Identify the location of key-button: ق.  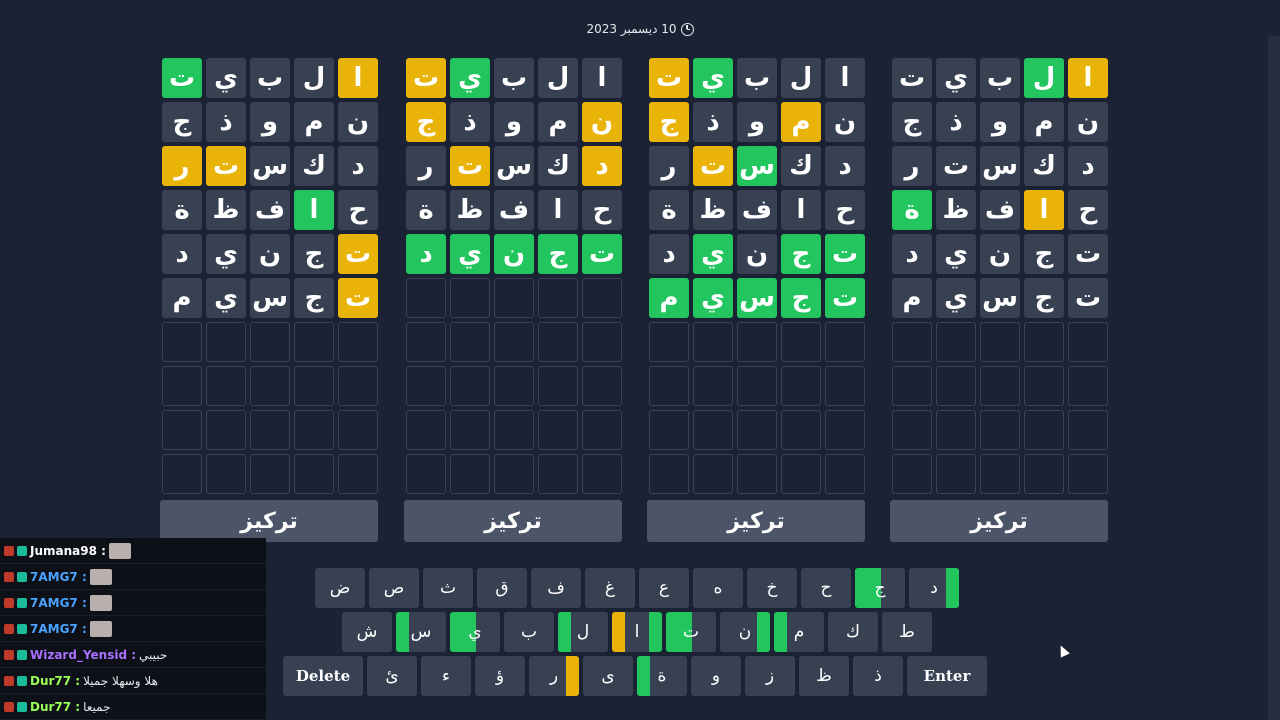
(502, 588).